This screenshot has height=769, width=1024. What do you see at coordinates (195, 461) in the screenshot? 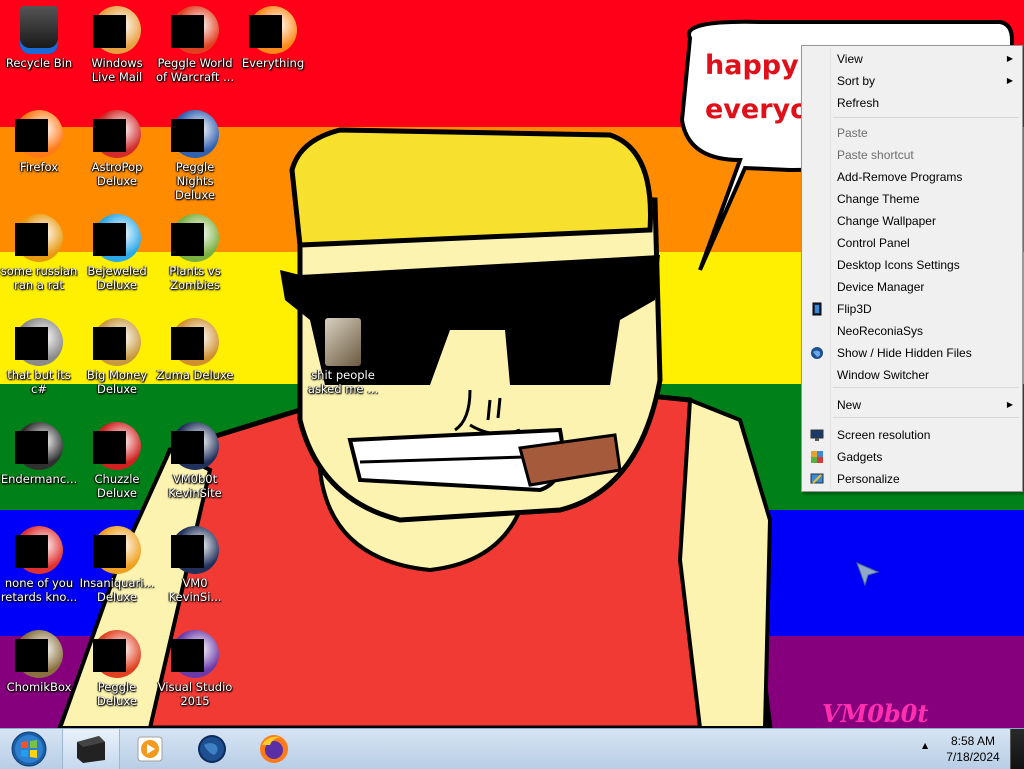
I see `desktop-icon: VM0b0t KevinSite` at bounding box center [195, 461].